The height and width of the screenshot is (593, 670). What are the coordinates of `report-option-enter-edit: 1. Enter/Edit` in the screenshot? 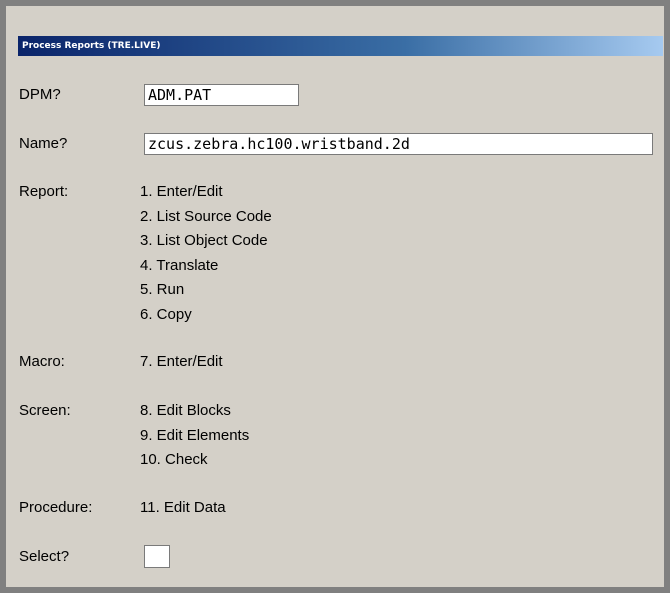 It's located at (181, 192).